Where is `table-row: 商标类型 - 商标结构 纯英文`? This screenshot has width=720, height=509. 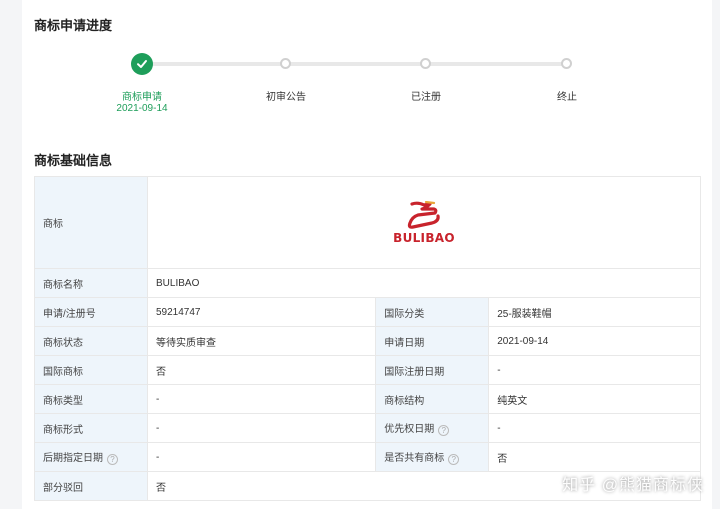 table-row: 商标类型 - 商标结构 纯英文 is located at coordinates (367, 399).